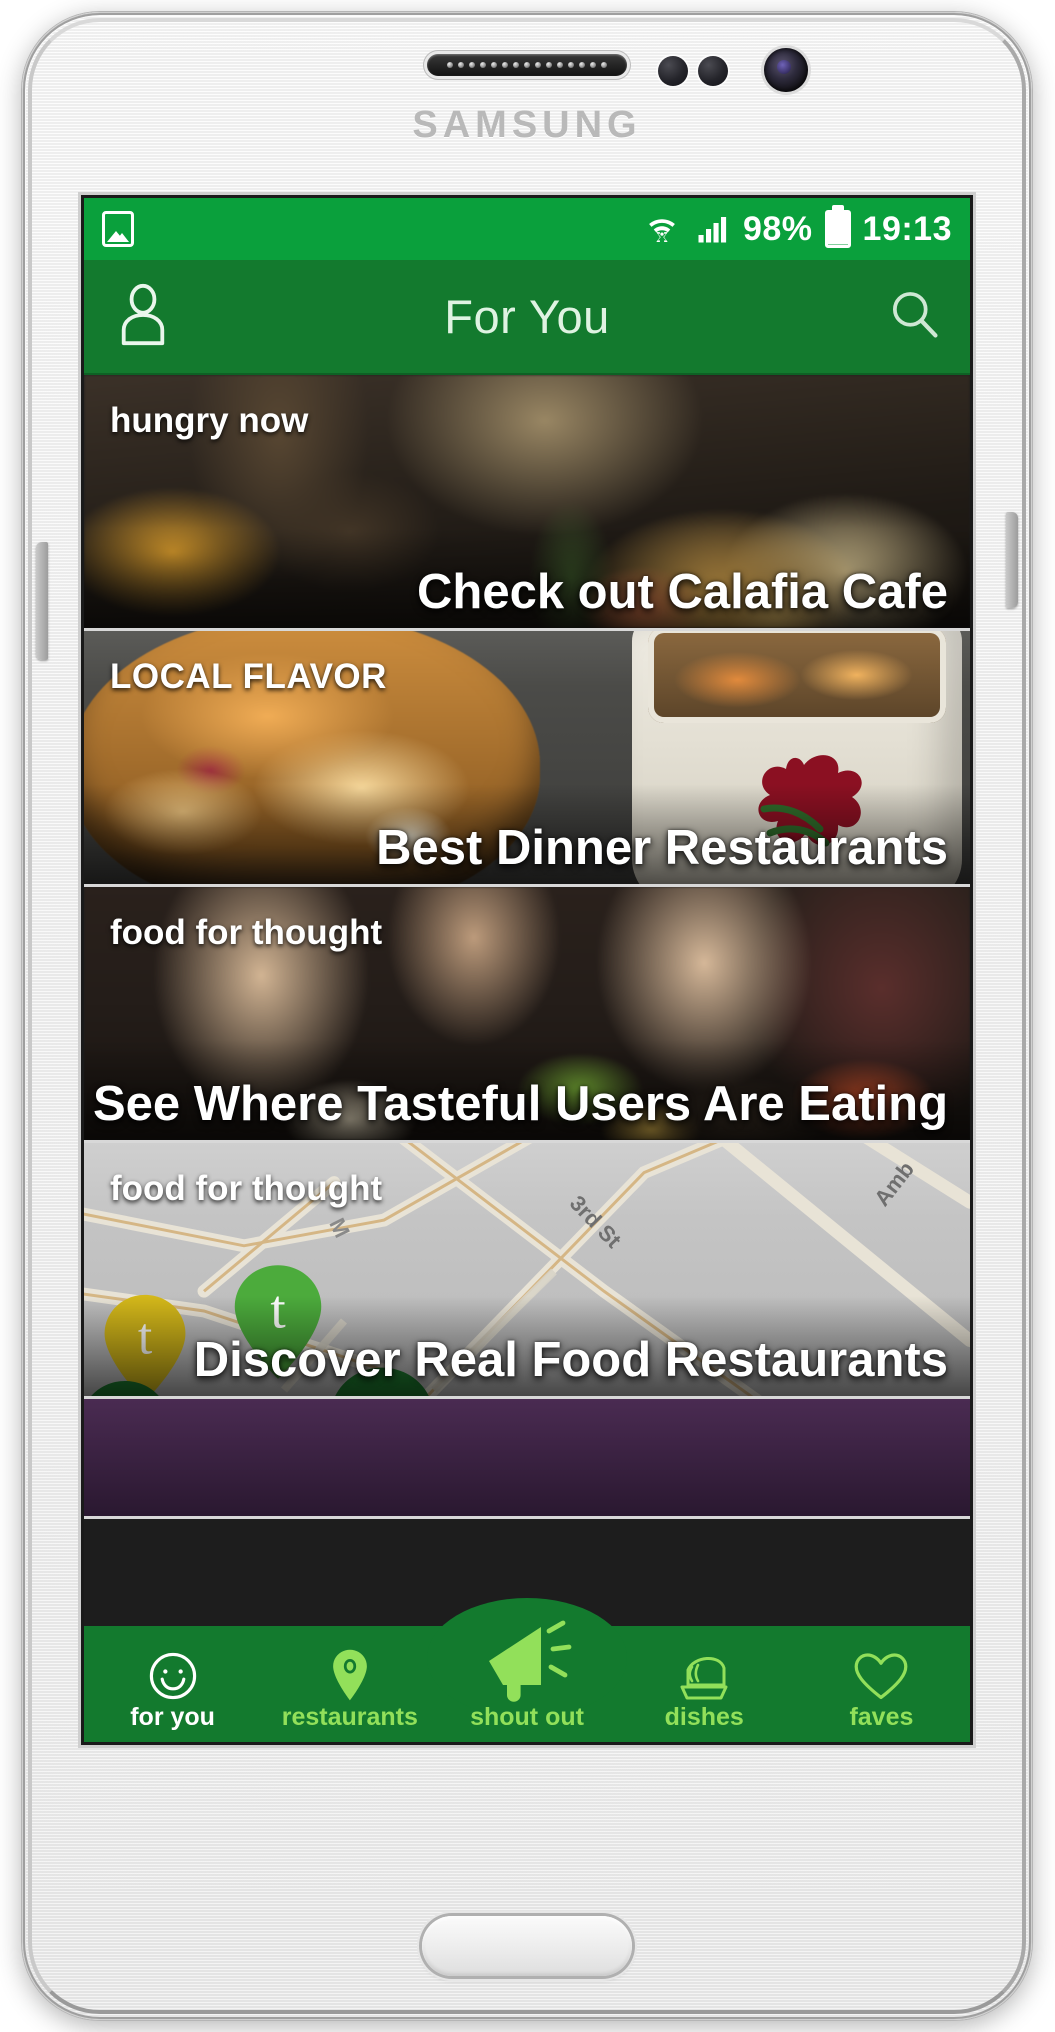  What do you see at coordinates (209, 420) in the screenshot?
I see `card-kicker-label: hungry now` at bounding box center [209, 420].